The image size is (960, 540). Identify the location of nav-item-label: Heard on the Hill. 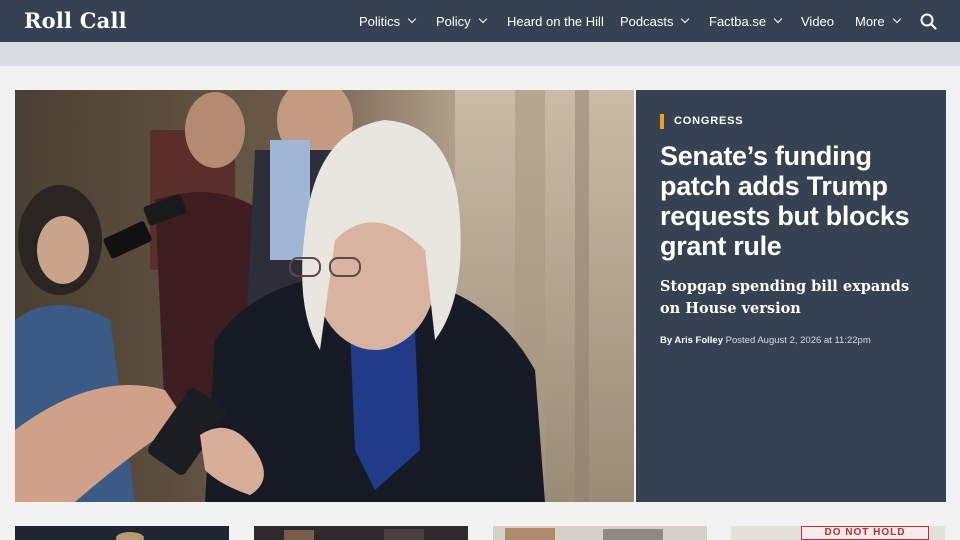
(555, 21).